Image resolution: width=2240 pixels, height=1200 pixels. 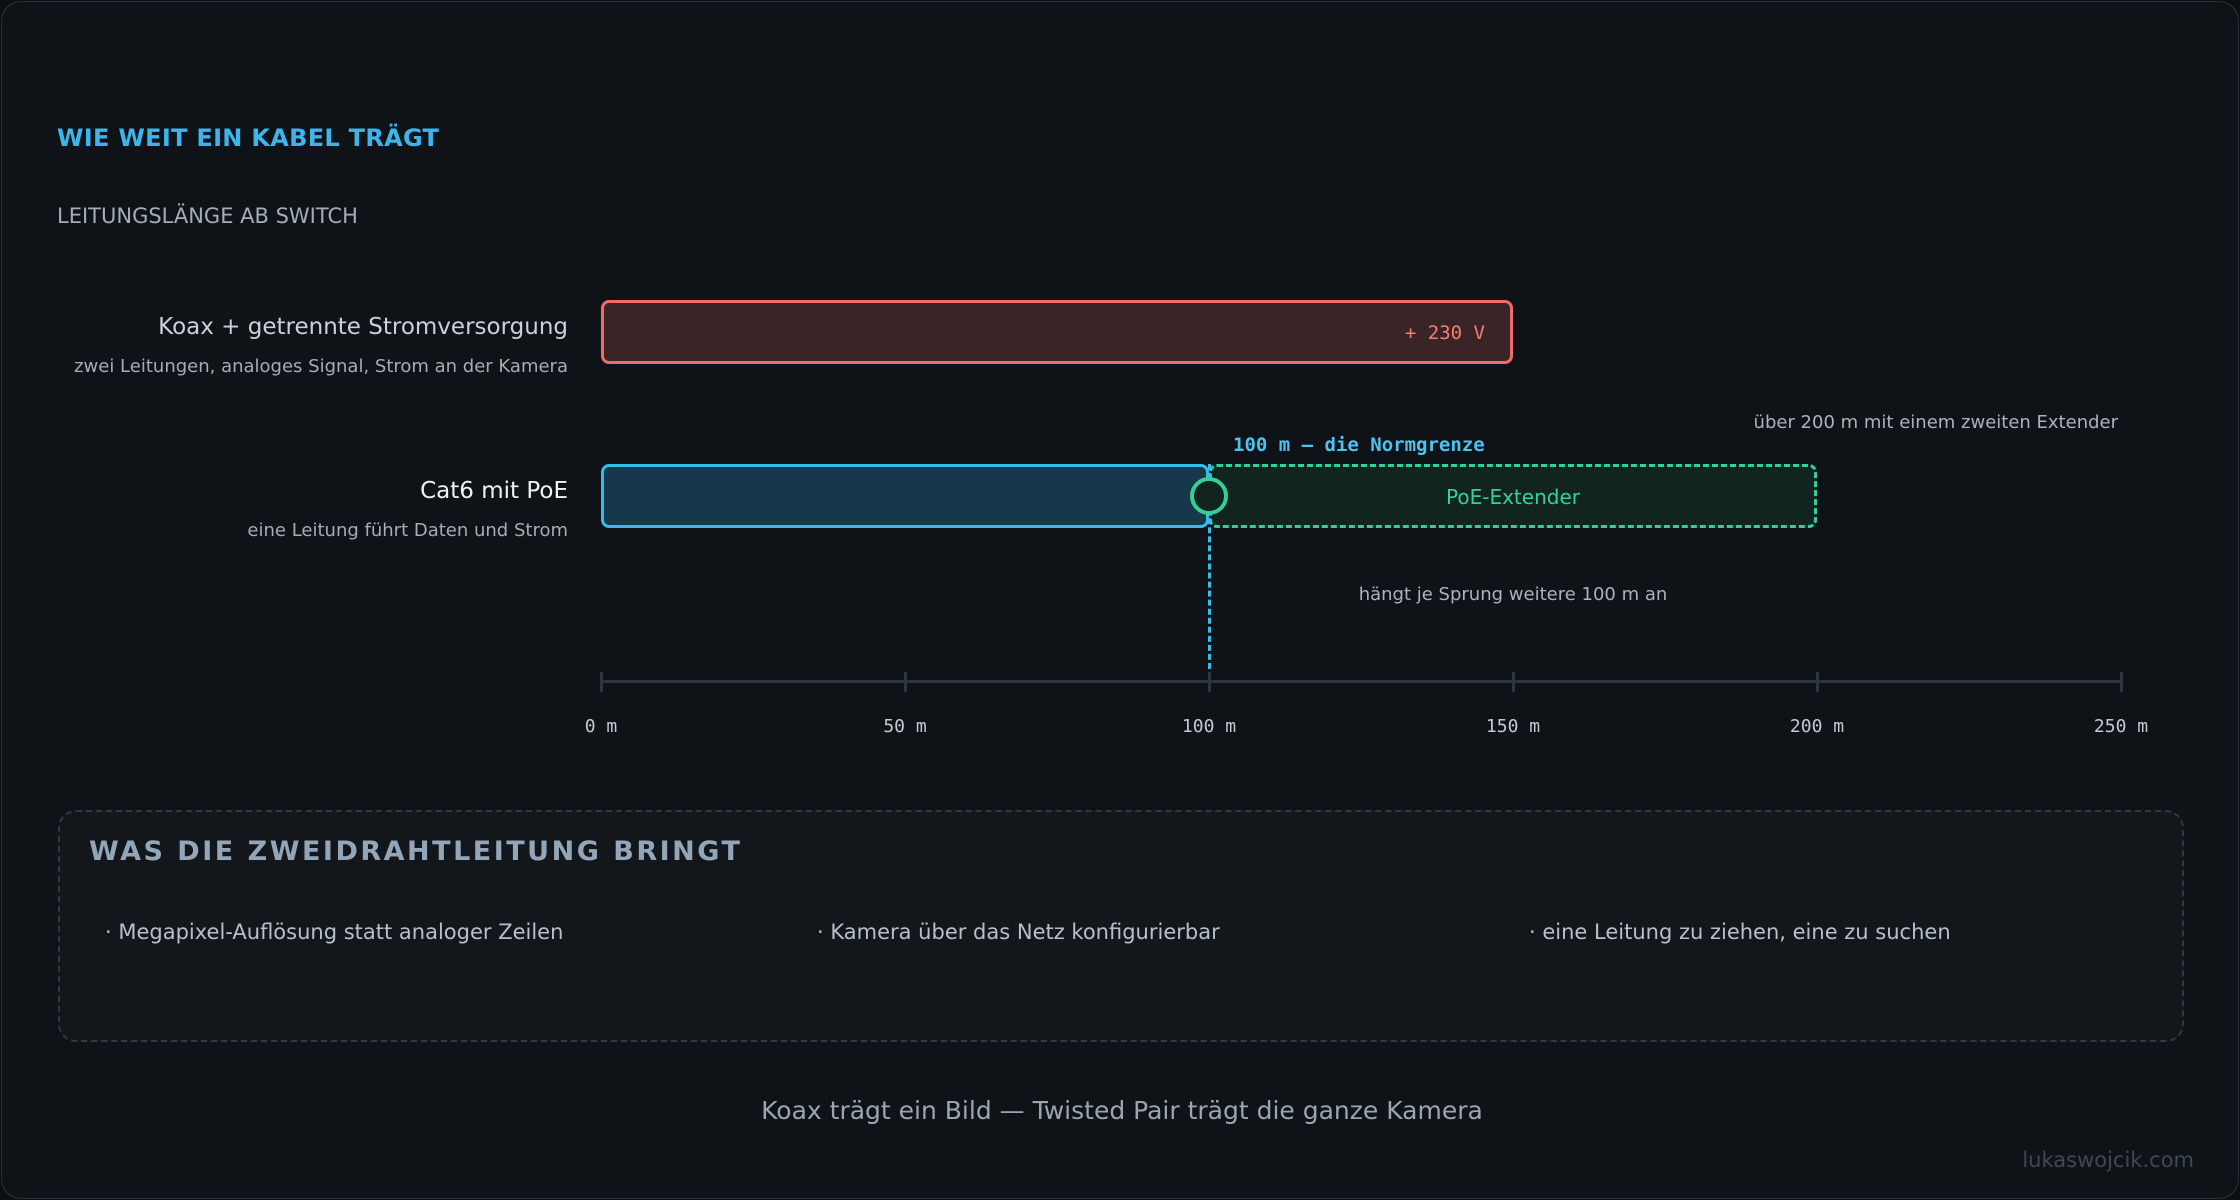 I want to click on norm-limit-label: 100 m — die Normgrenze, so click(x=1359, y=445).